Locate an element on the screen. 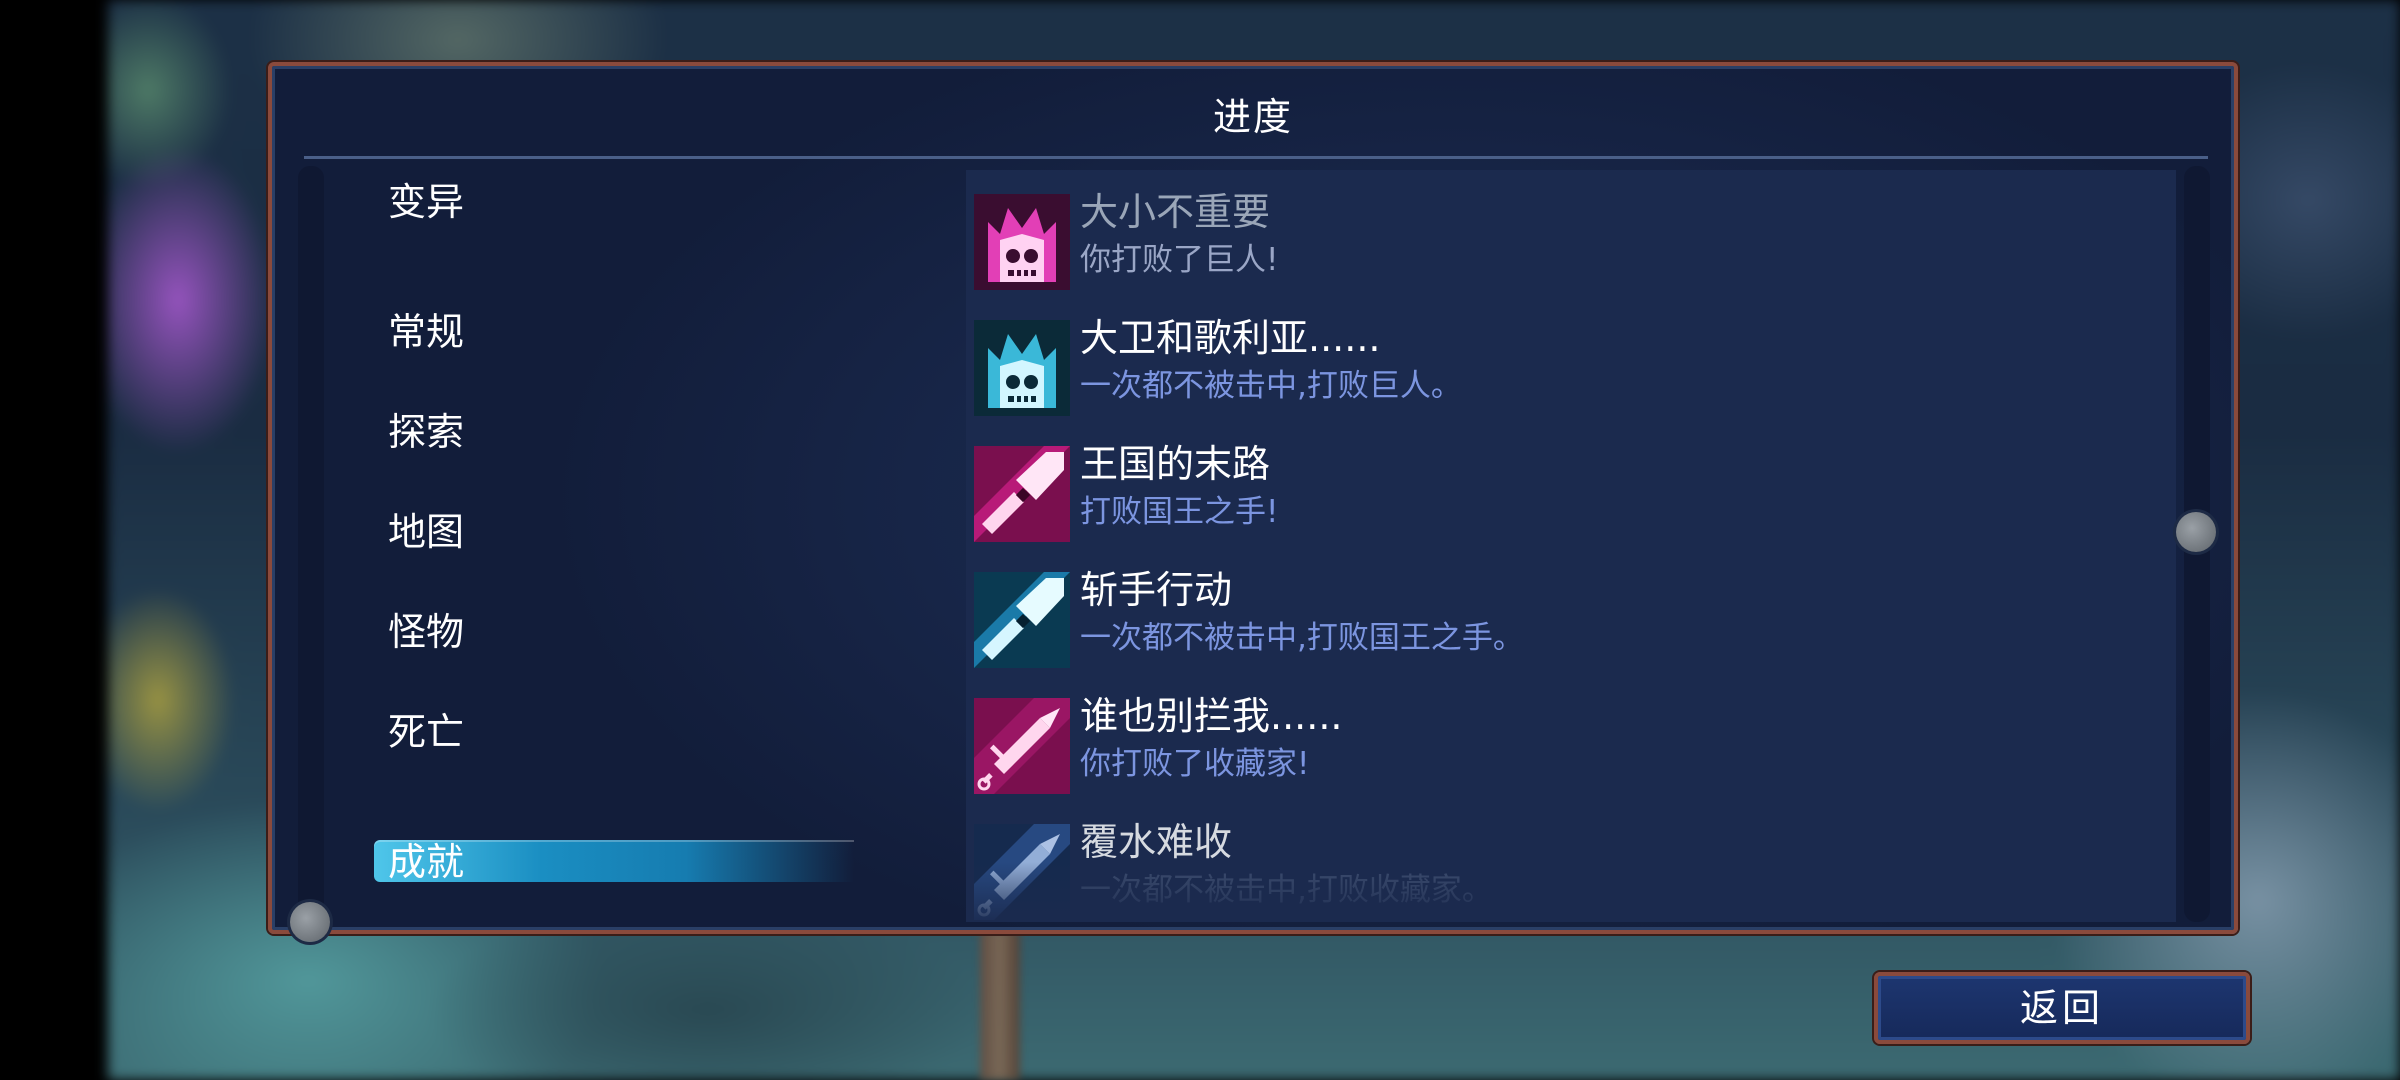 This screenshot has height=1080, width=2400. achievement-row: 王国的末路 打败国王之手! is located at coordinates (1569, 496).